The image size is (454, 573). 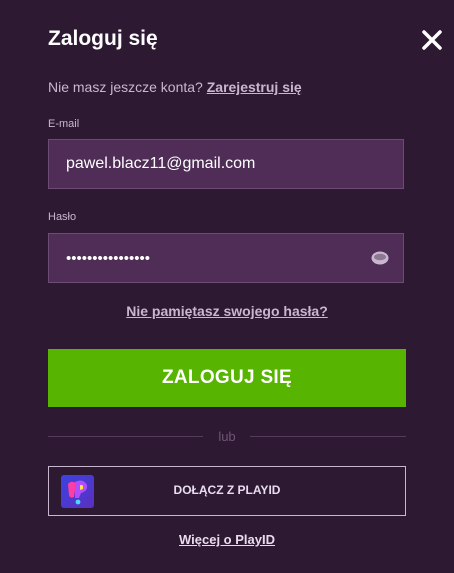 I want to click on signup-prompt-row: Nie masz jeszcze konta? Zarejestruj się, so click(x=175, y=87).